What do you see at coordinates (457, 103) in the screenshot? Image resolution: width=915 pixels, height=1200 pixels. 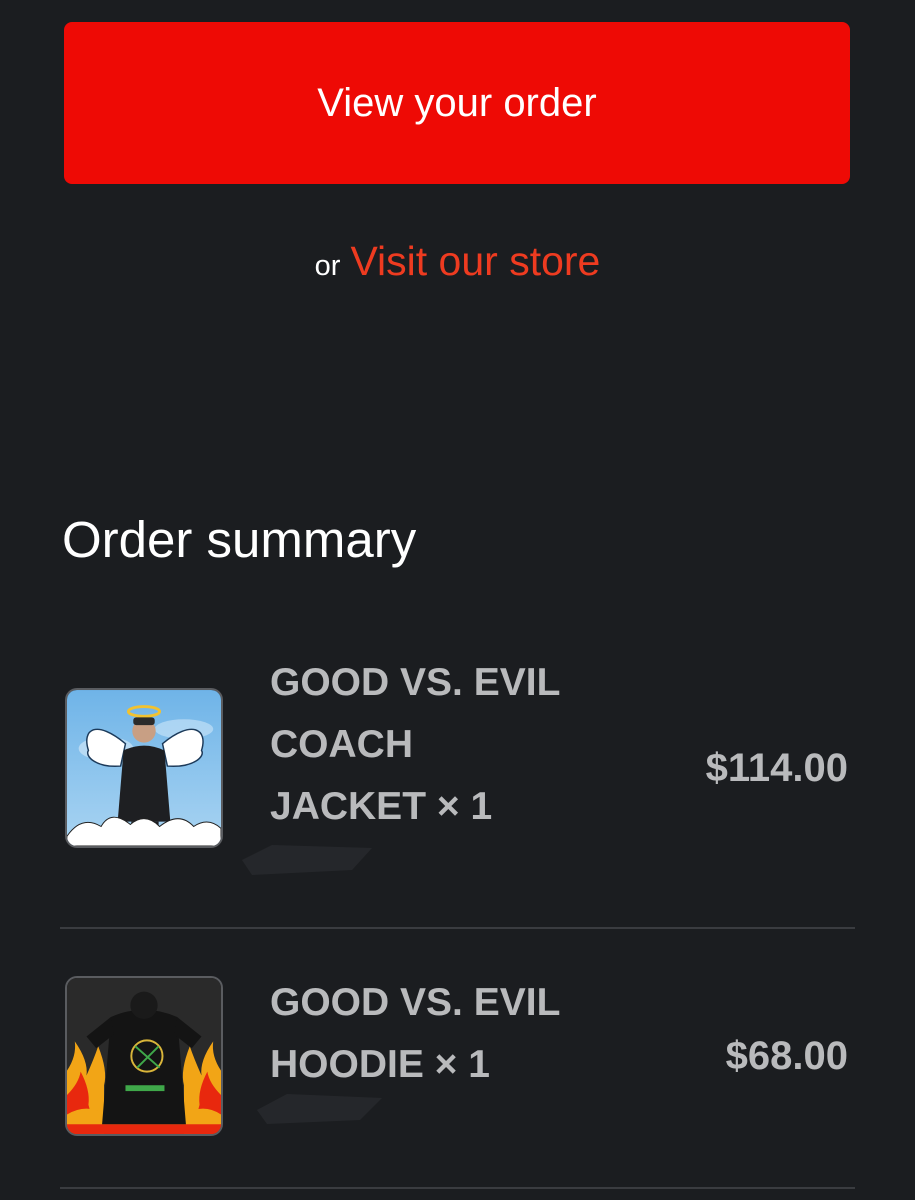 I see `view-order-button: View your order` at bounding box center [457, 103].